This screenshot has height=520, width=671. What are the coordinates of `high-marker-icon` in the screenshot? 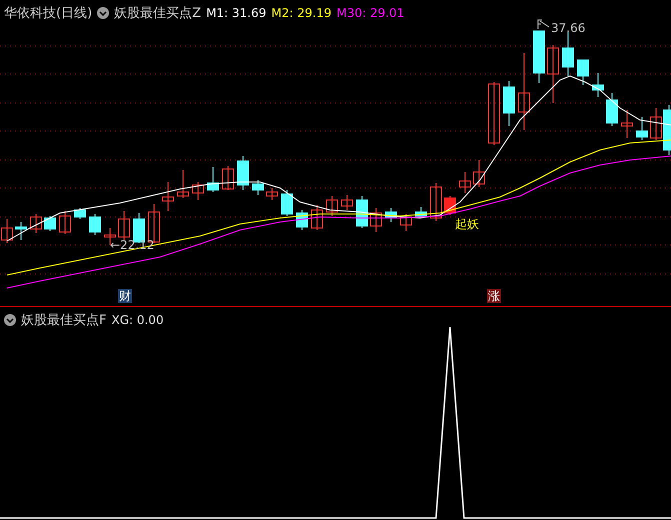 It's located at (544, 25).